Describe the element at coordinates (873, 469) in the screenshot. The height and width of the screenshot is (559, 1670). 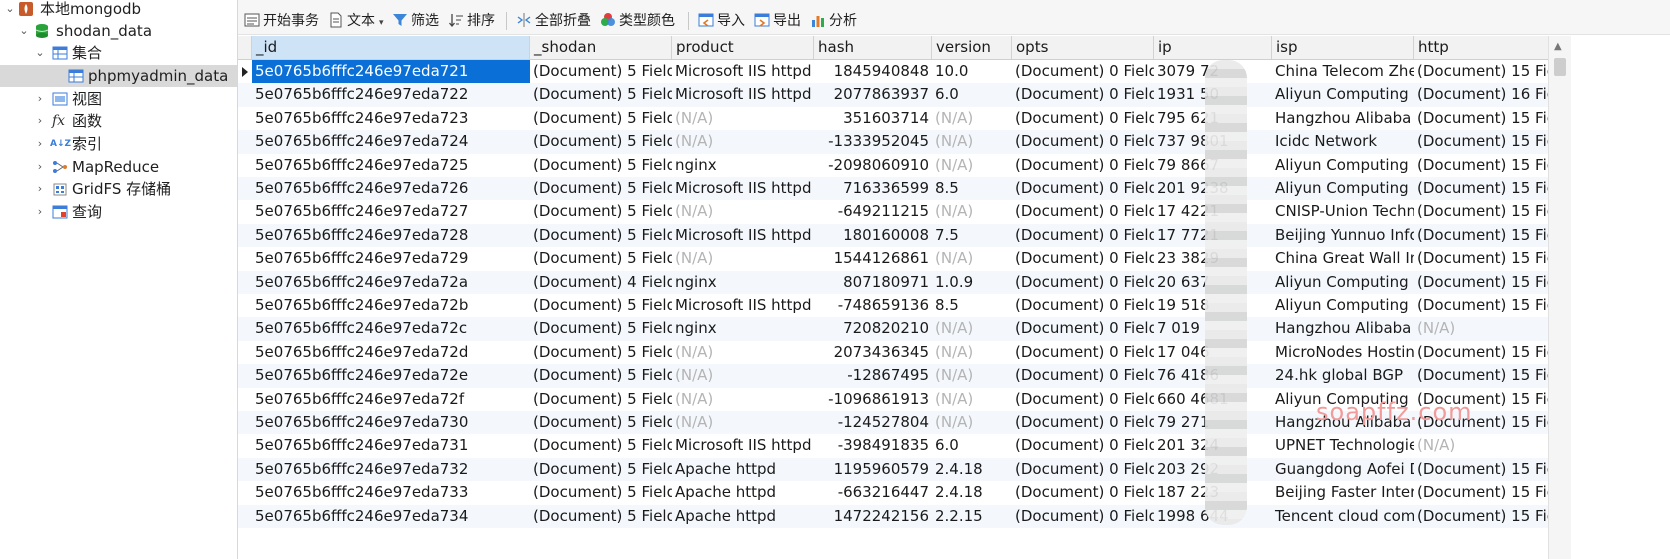
I see `cell-hash: 1195960579` at that location.